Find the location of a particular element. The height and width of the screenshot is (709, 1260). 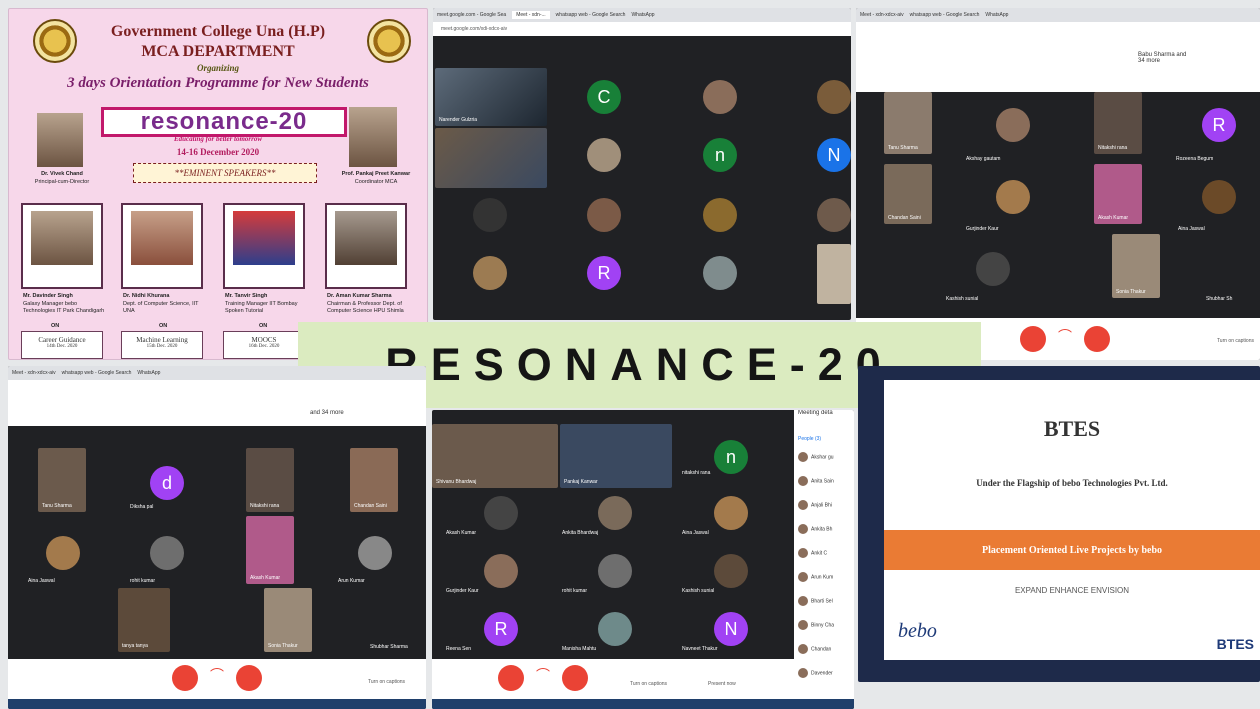

speaker-topic: Career Guidance 14th Dec. 2020 is located at coordinates (62, 345).